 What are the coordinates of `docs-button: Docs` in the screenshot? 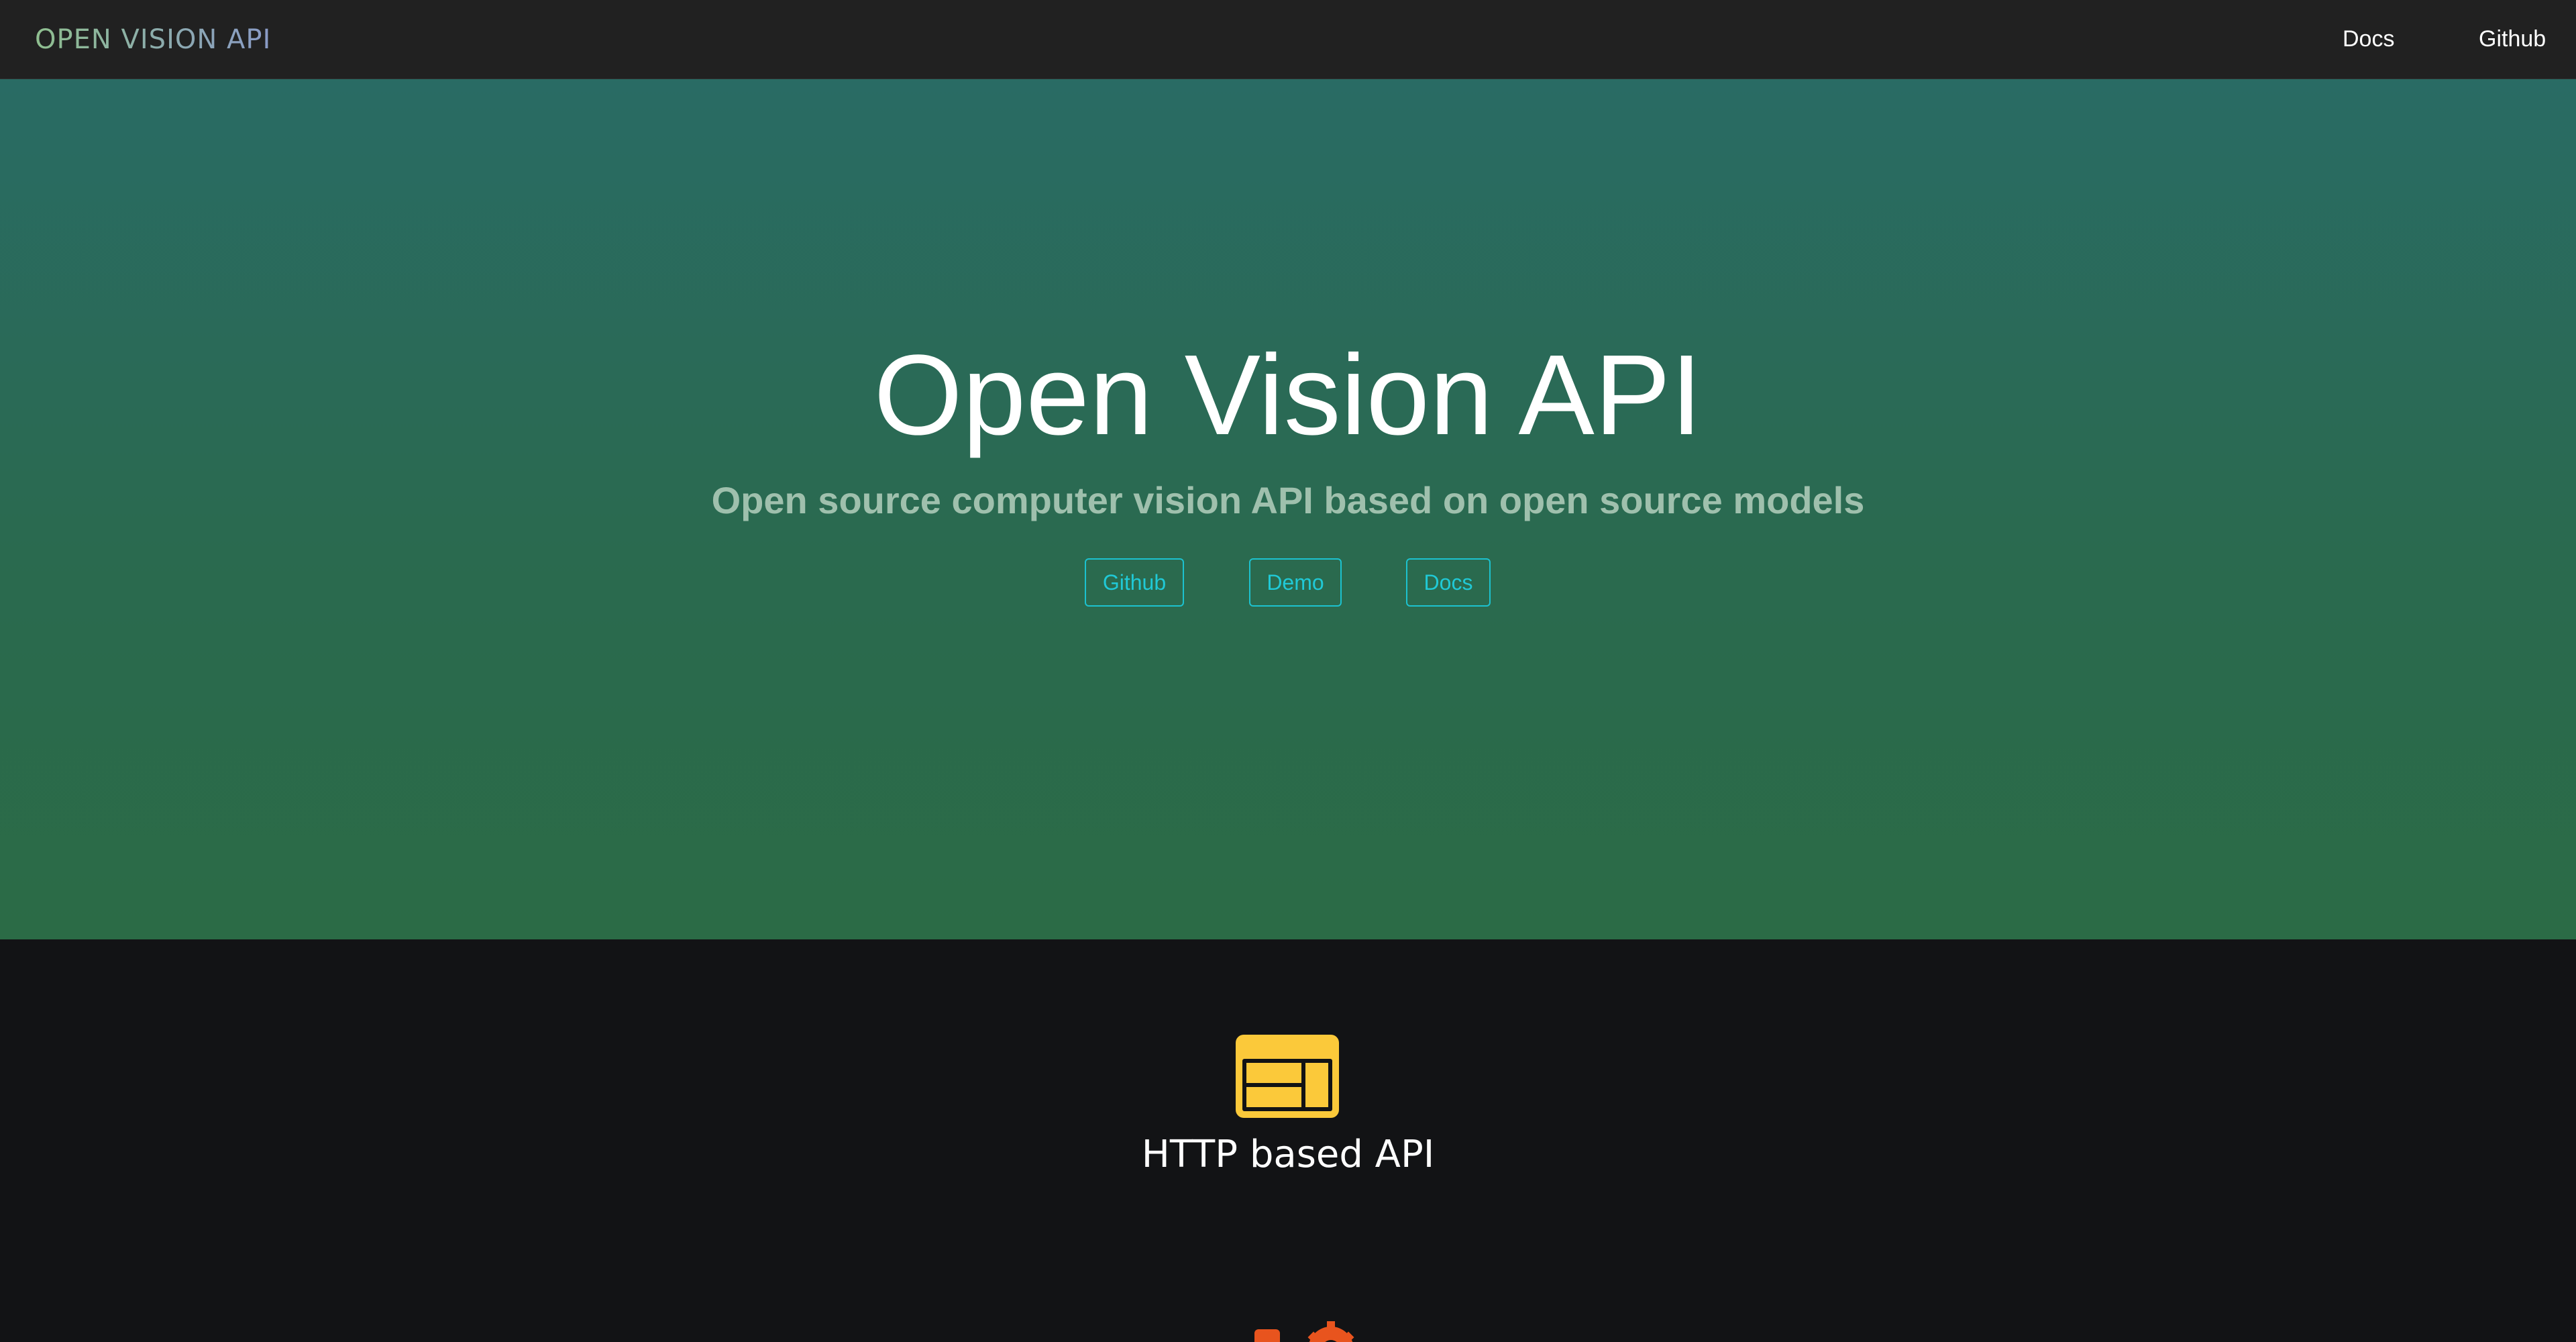 It's located at (1448, 583).